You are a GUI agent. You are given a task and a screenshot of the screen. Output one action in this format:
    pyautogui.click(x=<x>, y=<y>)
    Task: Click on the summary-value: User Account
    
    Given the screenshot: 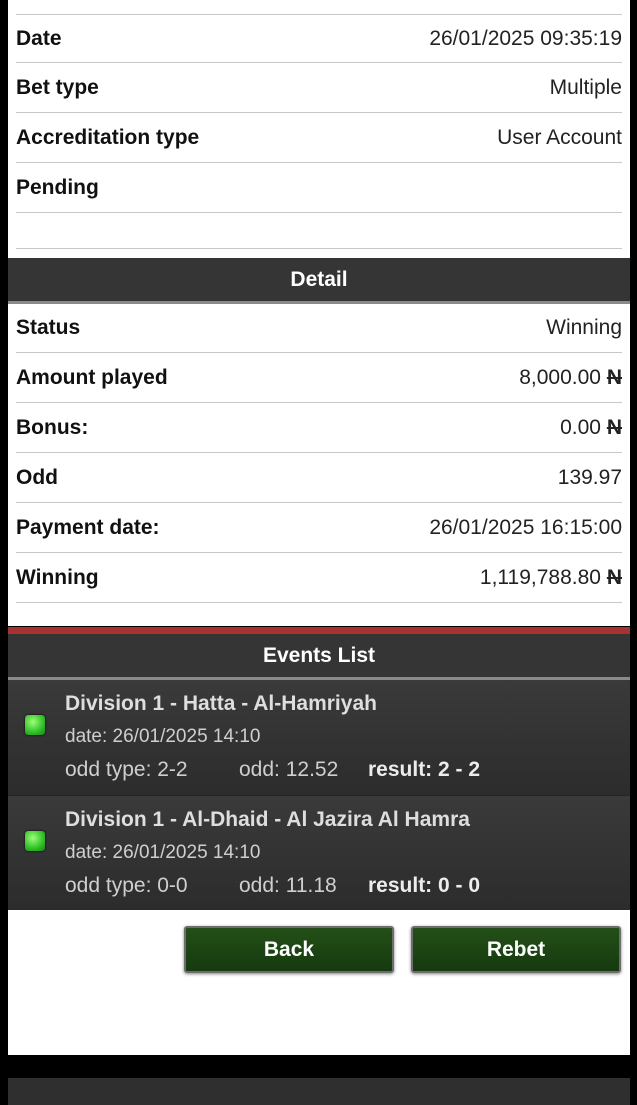 What is the action you would take?
    pyautogui.click(x=559, y=137)
    